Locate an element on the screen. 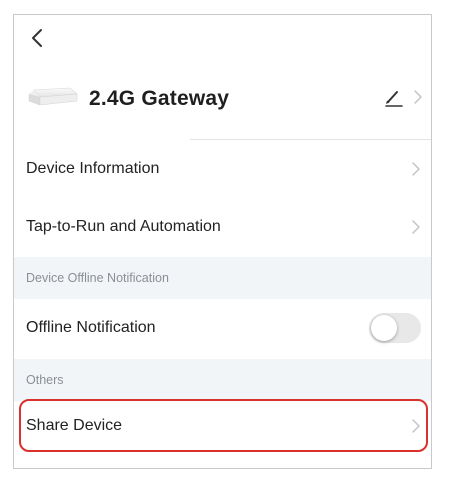 The height and width of the screenshot is (488, 460). gateway-device-image is located at coordinates (53, 96).